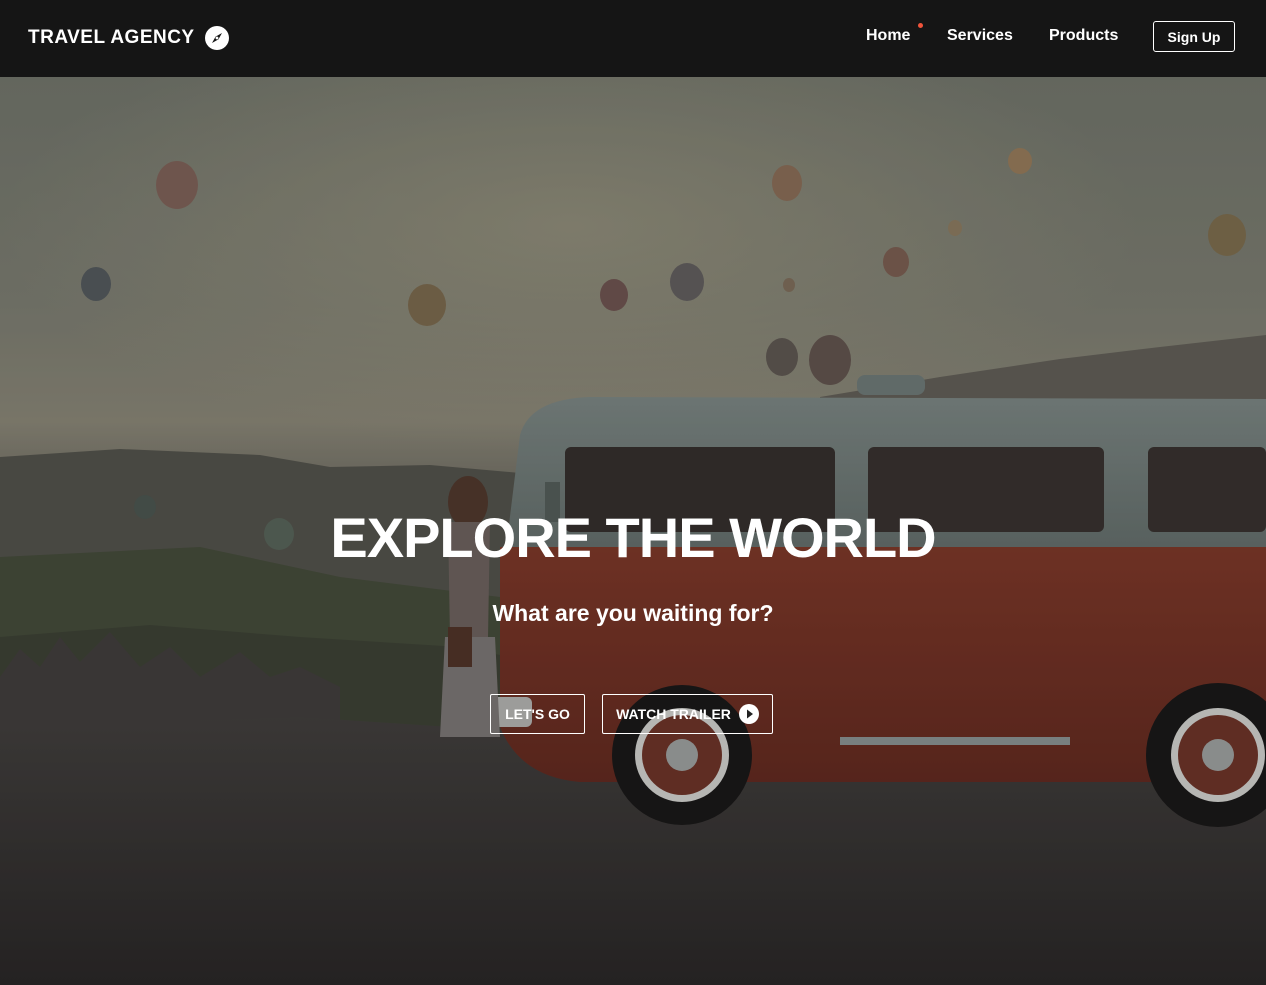 The height and width of the screenshot is (985, 1266). Describe the element at coordinates (1083, 36) in the screenshot. I see `nav-products-link: Products` at that location.